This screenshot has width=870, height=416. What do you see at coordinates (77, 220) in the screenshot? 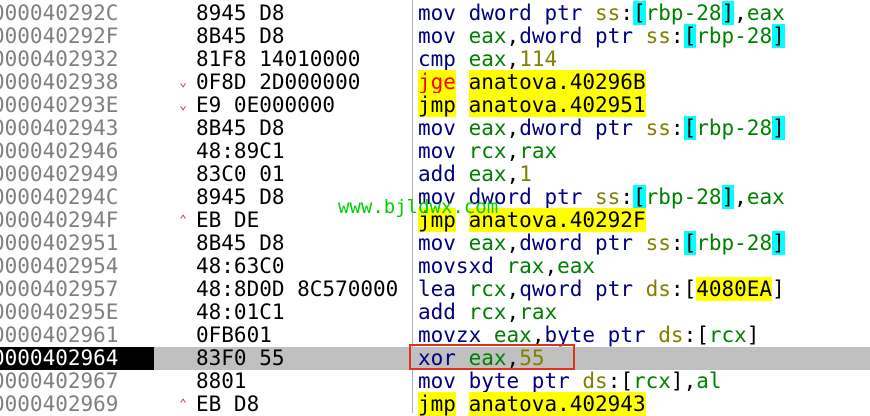
I see `address: 000040294F` at bounding box center [77, 220].